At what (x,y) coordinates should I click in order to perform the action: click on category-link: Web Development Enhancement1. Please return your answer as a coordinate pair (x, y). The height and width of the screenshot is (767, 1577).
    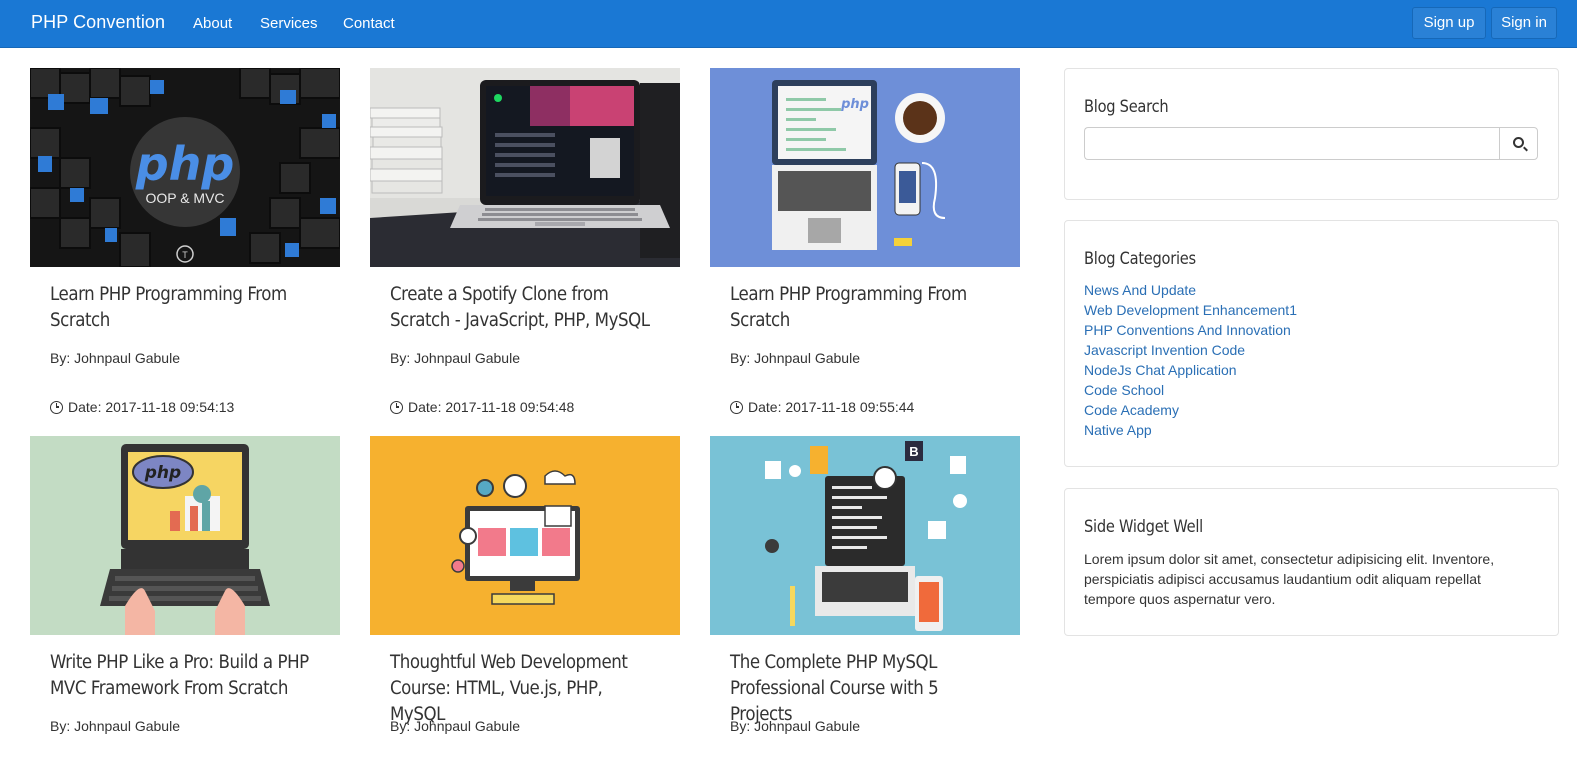
    Looking at the image, I should click on (1190, 310).